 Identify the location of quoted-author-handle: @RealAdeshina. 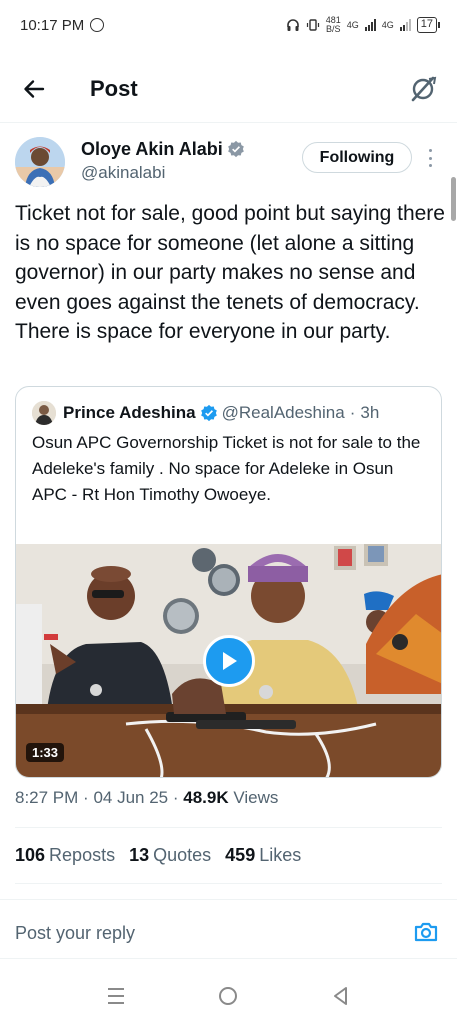
(283, 412).